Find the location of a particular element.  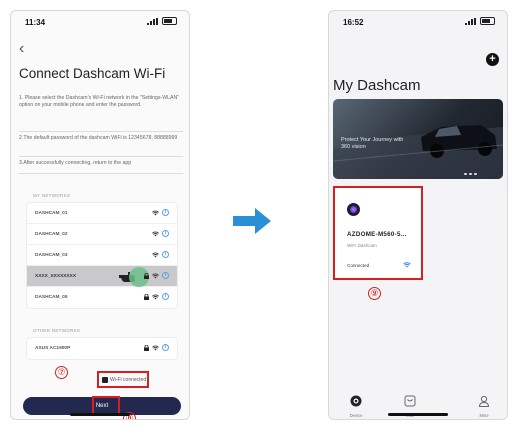

status-bar: 16:52 is located at coordinates (418, 22).